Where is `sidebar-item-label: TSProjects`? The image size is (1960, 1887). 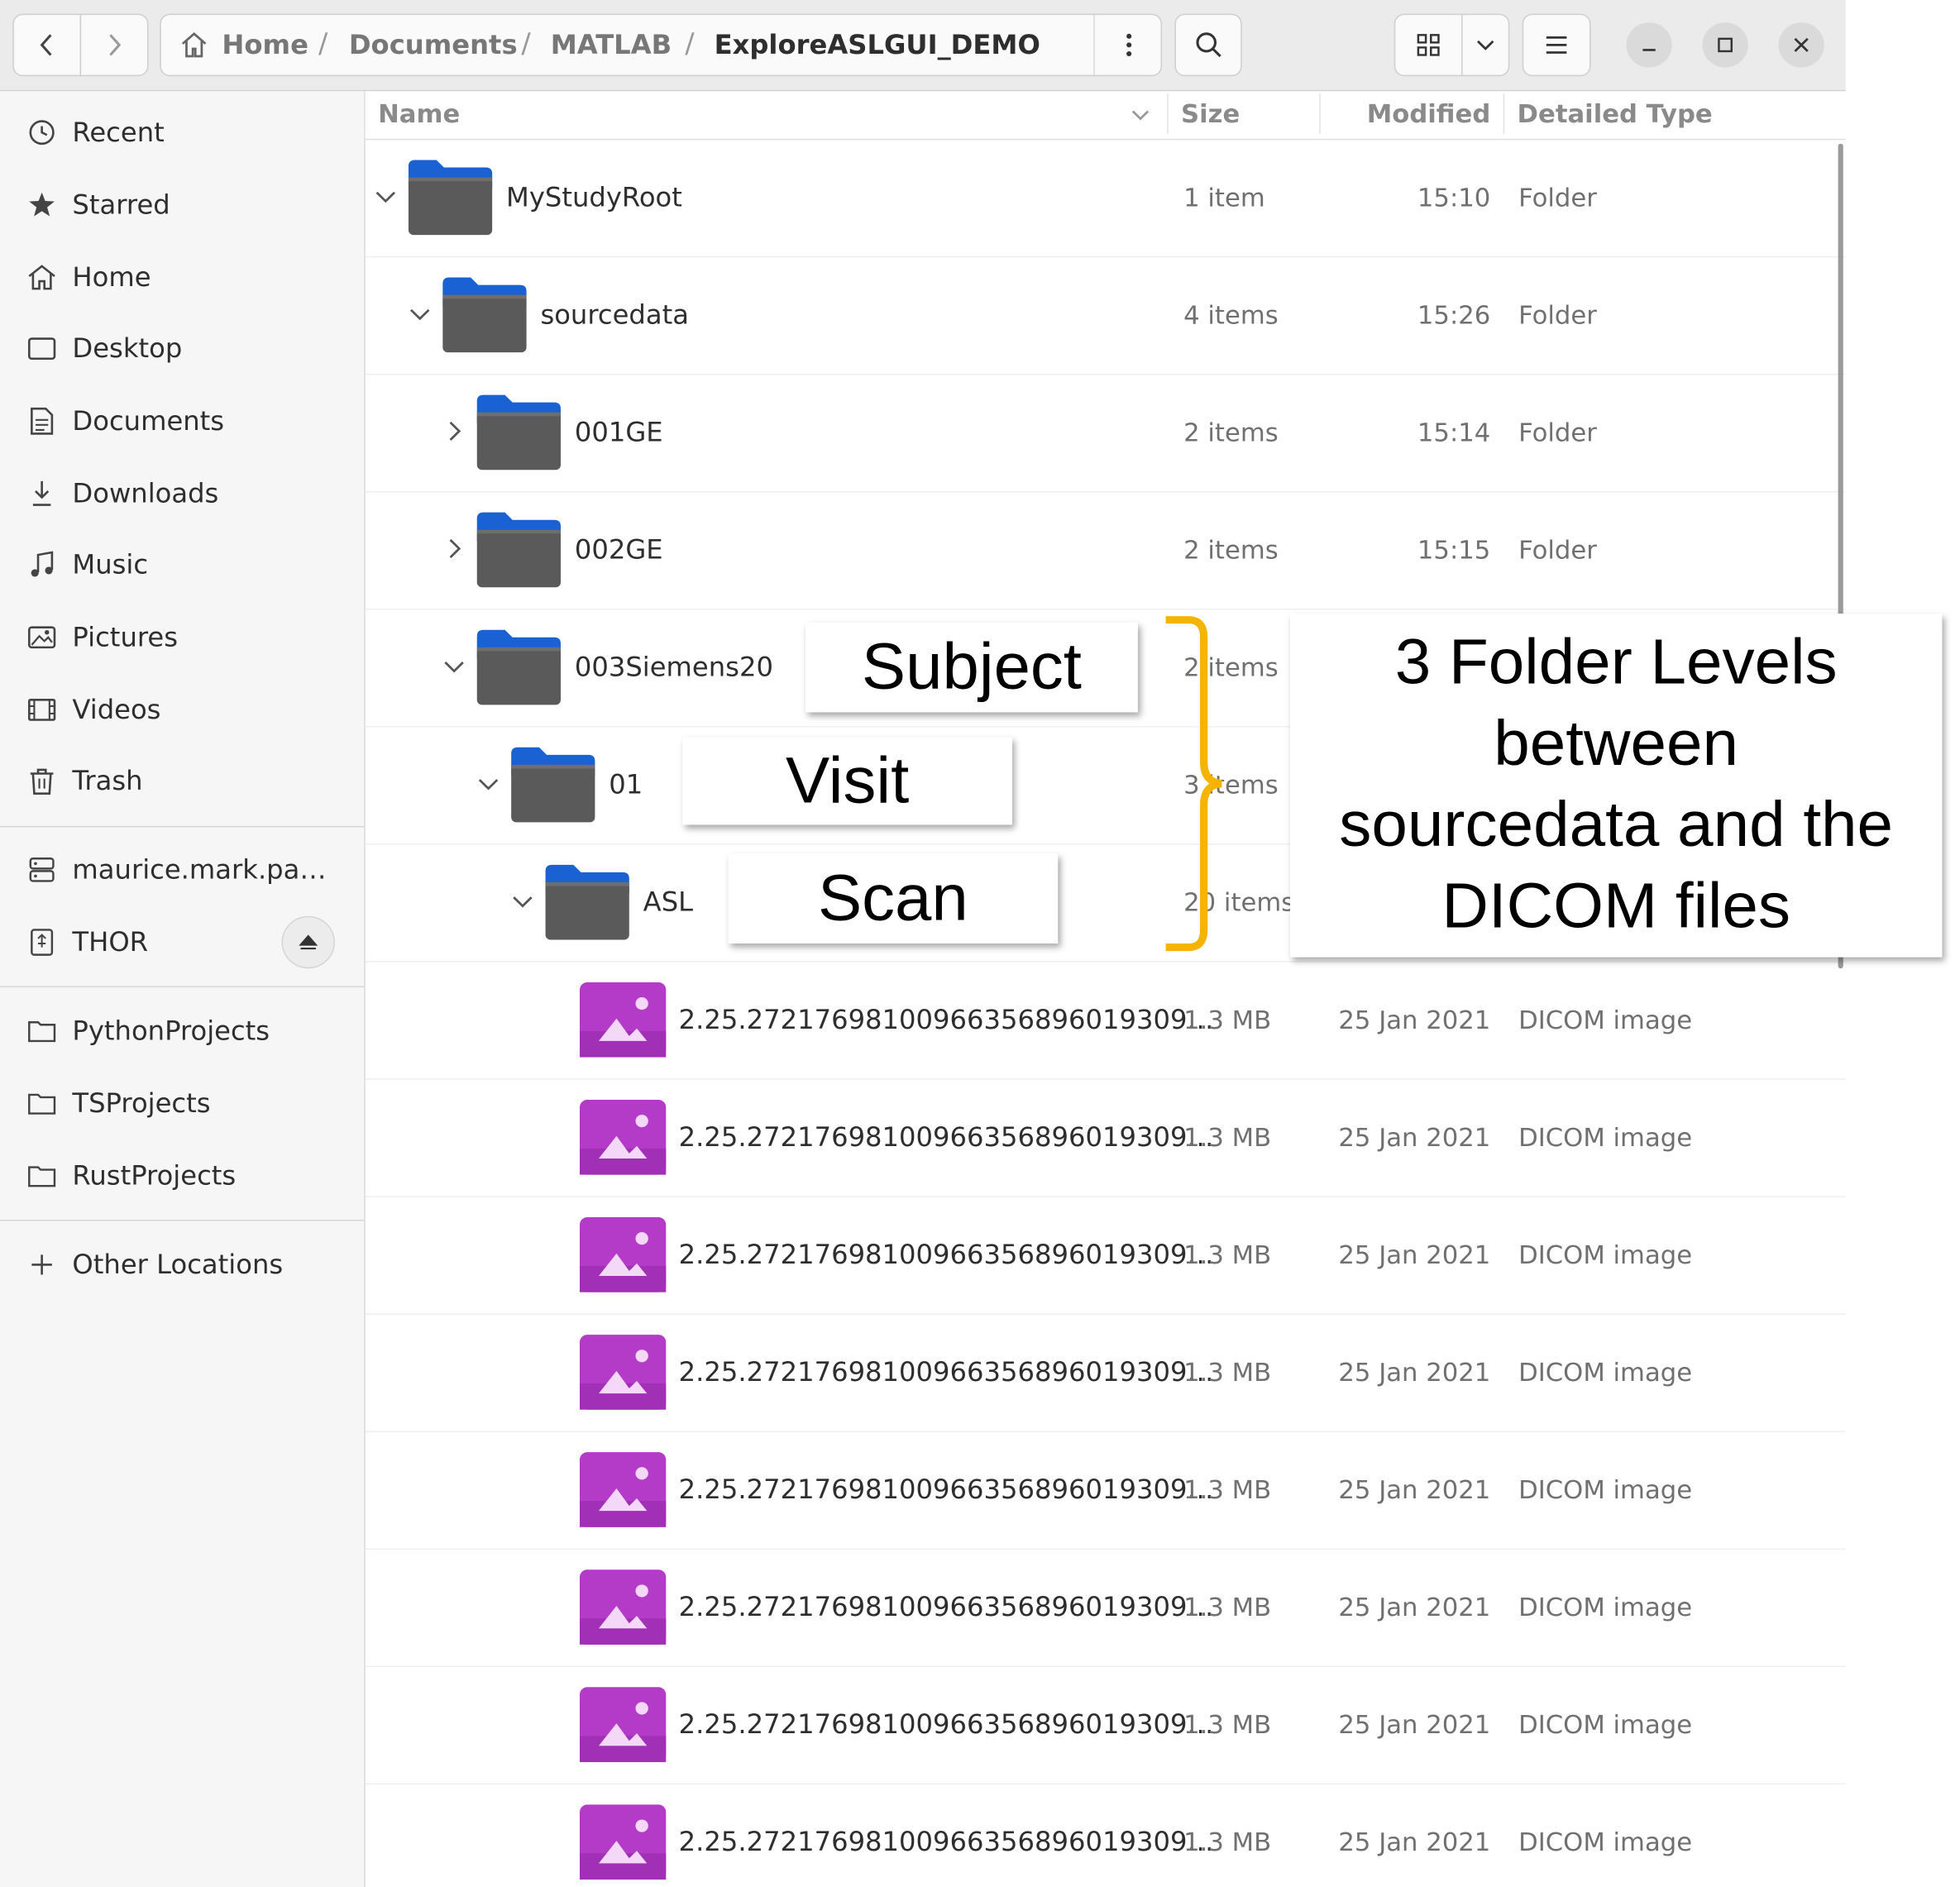
sidebar-item-label: TSProjects is located at coordinates (141, 1103).